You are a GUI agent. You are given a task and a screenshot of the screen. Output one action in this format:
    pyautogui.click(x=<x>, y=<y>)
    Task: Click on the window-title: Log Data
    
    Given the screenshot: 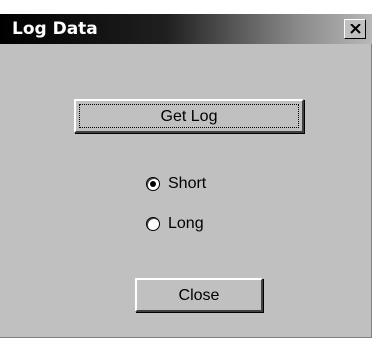 What is the action you would take?
    pyautogui.click(x=55, y=29)
    